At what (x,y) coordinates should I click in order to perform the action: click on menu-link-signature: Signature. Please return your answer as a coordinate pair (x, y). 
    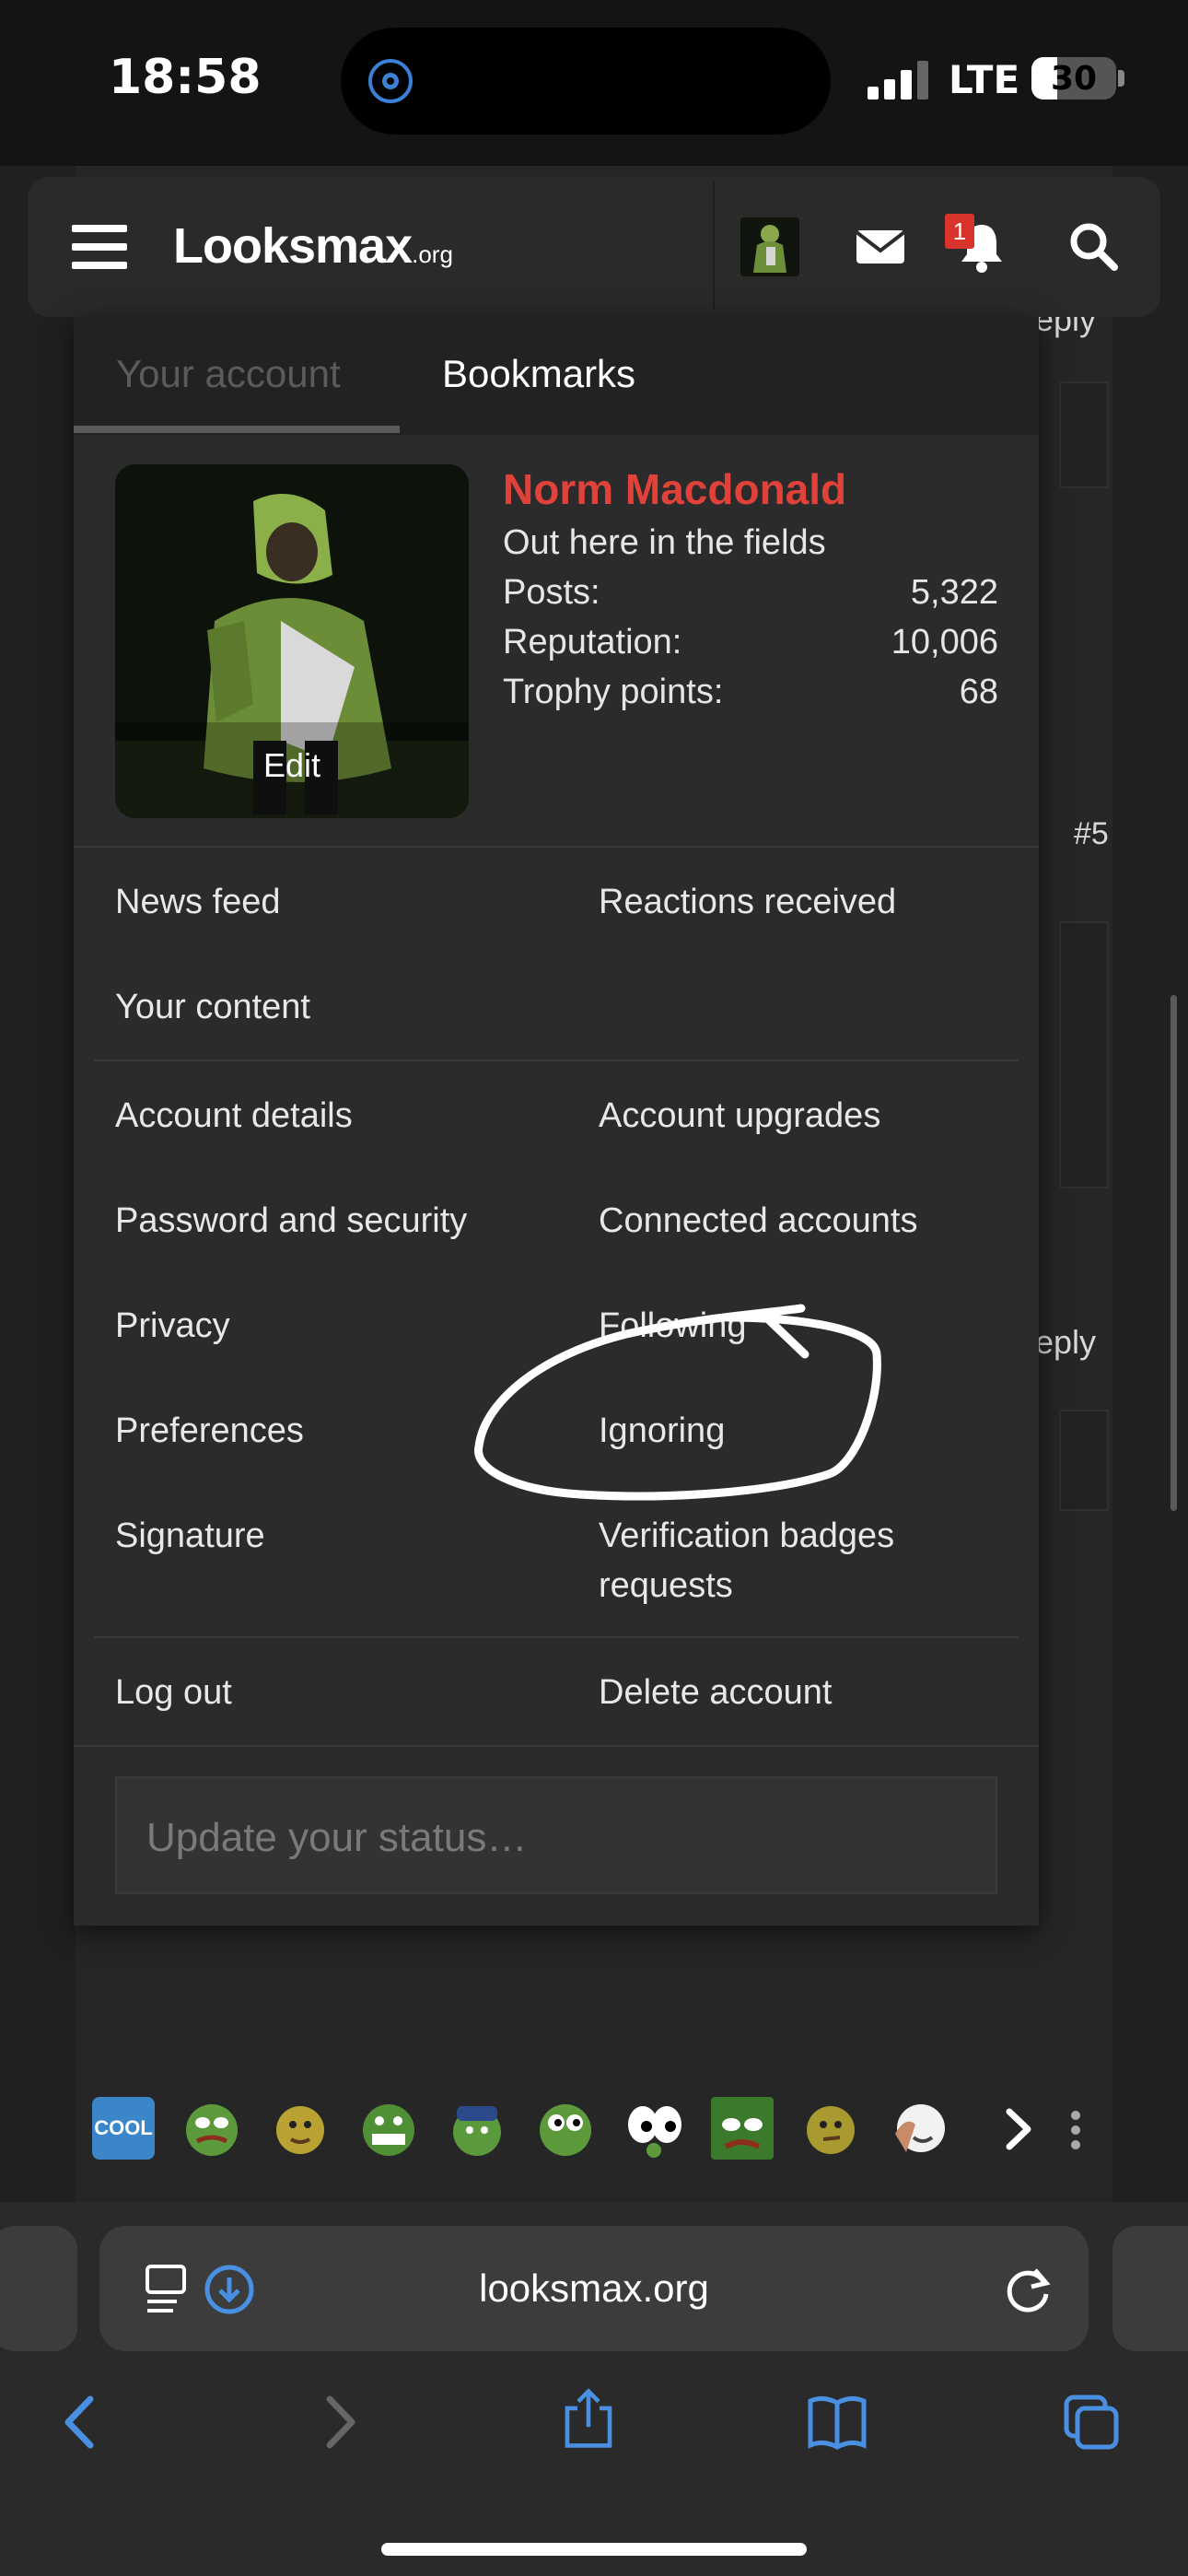
    Looking at the image, I should click on (190, 1536).